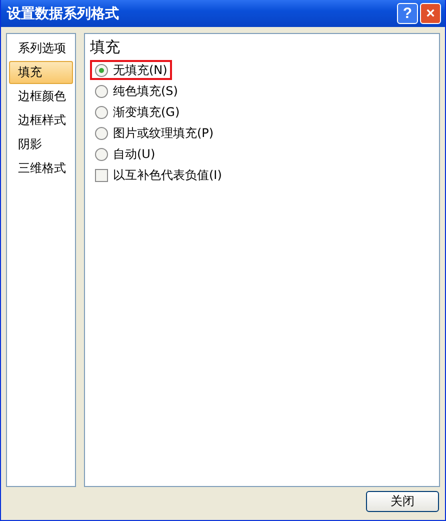 The width and height of the screenshot is (446, 521). Describe the element at coordinates (407, 13) in the screenshot. I see `help-button: ?` at that location.